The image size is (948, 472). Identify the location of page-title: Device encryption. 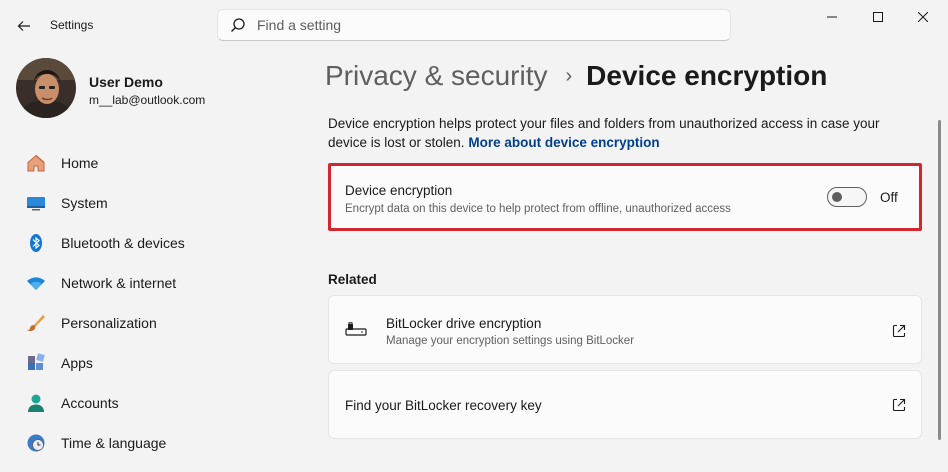
(707, 75).